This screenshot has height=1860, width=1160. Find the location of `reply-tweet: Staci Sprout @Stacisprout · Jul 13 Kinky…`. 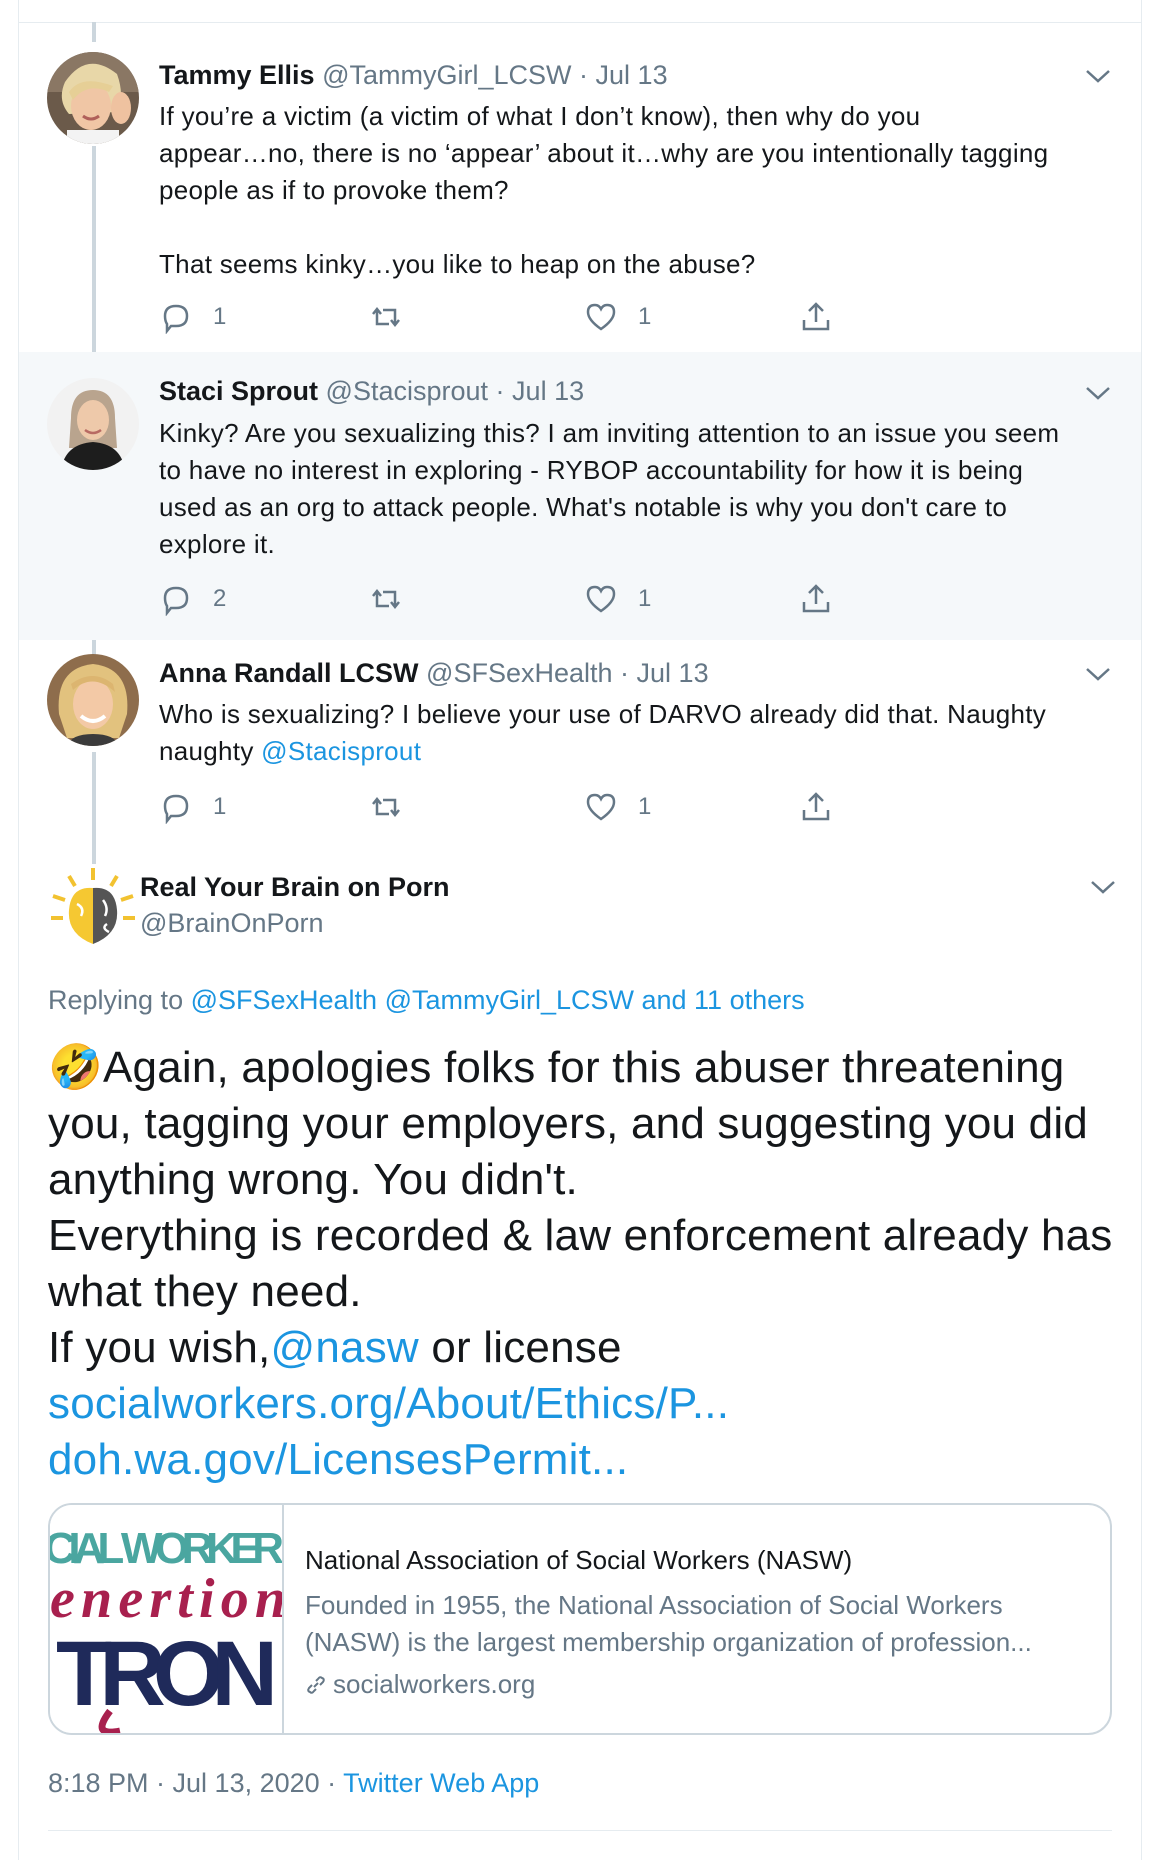

reply-tweet: Staci Sprout @Stacisprout · Jul 13 Kinky… is located at coordinates (580, 496).